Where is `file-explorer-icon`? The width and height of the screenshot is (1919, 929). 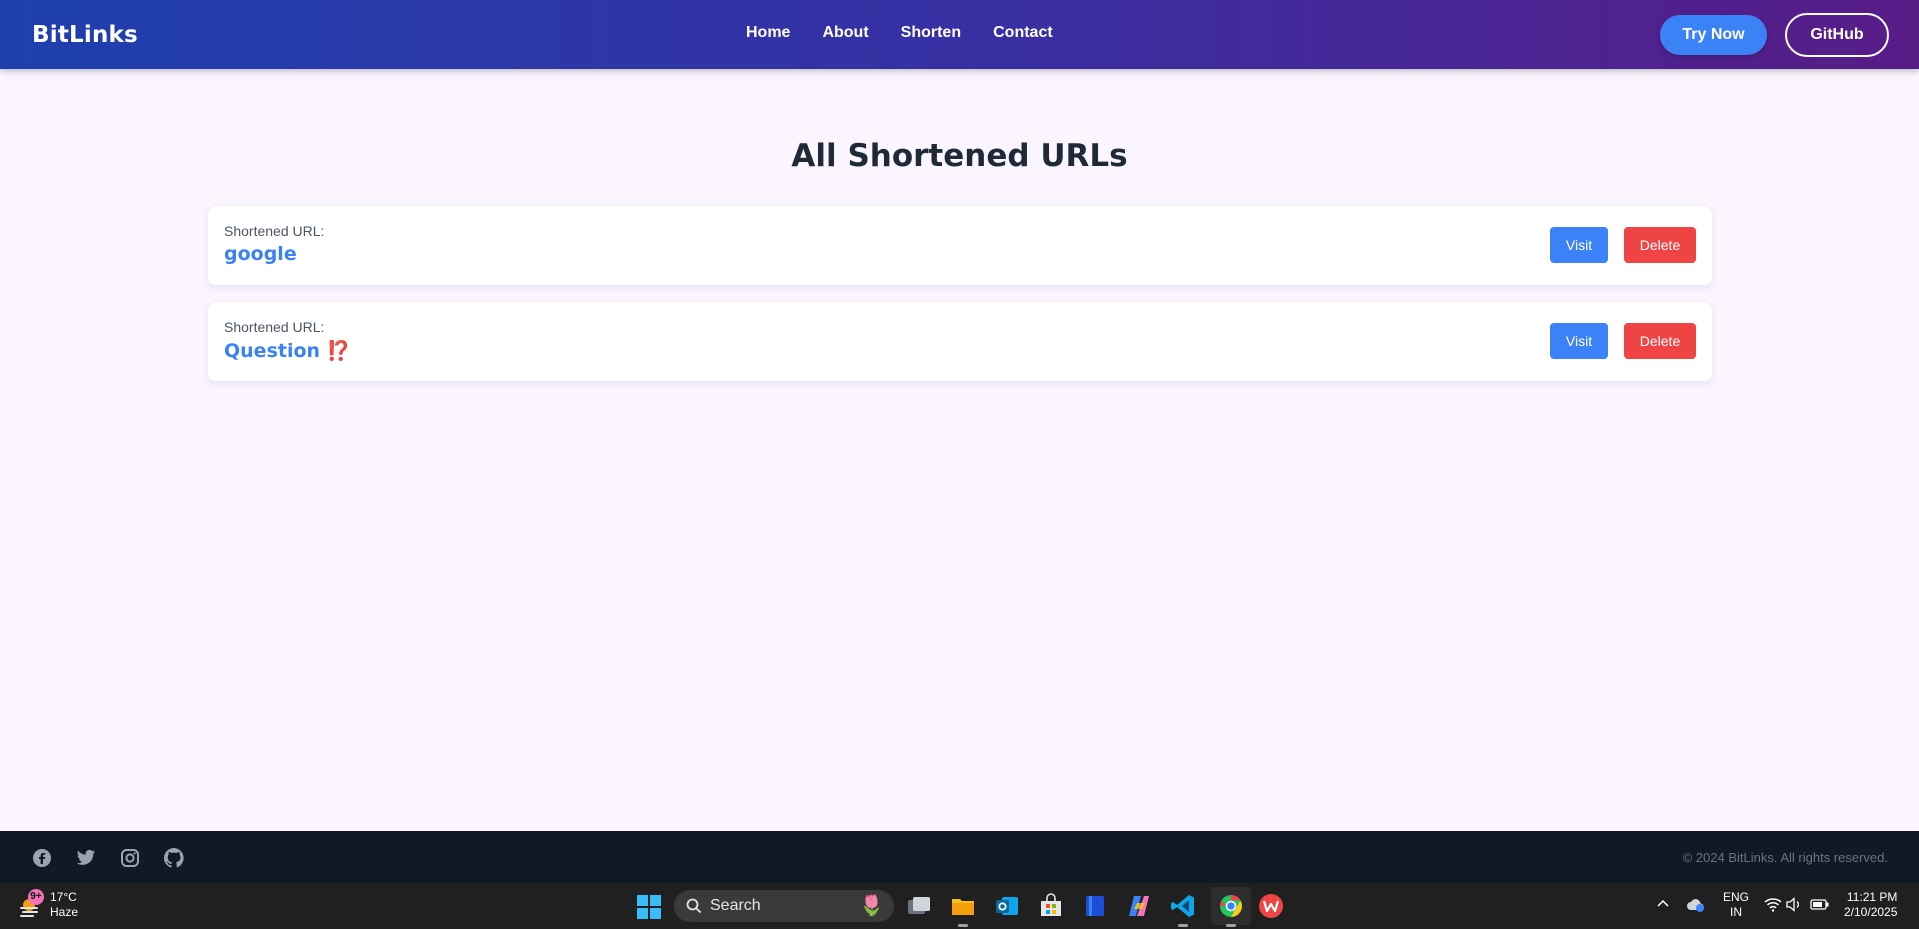 file-explorer-icon is located at coordinates (963, 910).